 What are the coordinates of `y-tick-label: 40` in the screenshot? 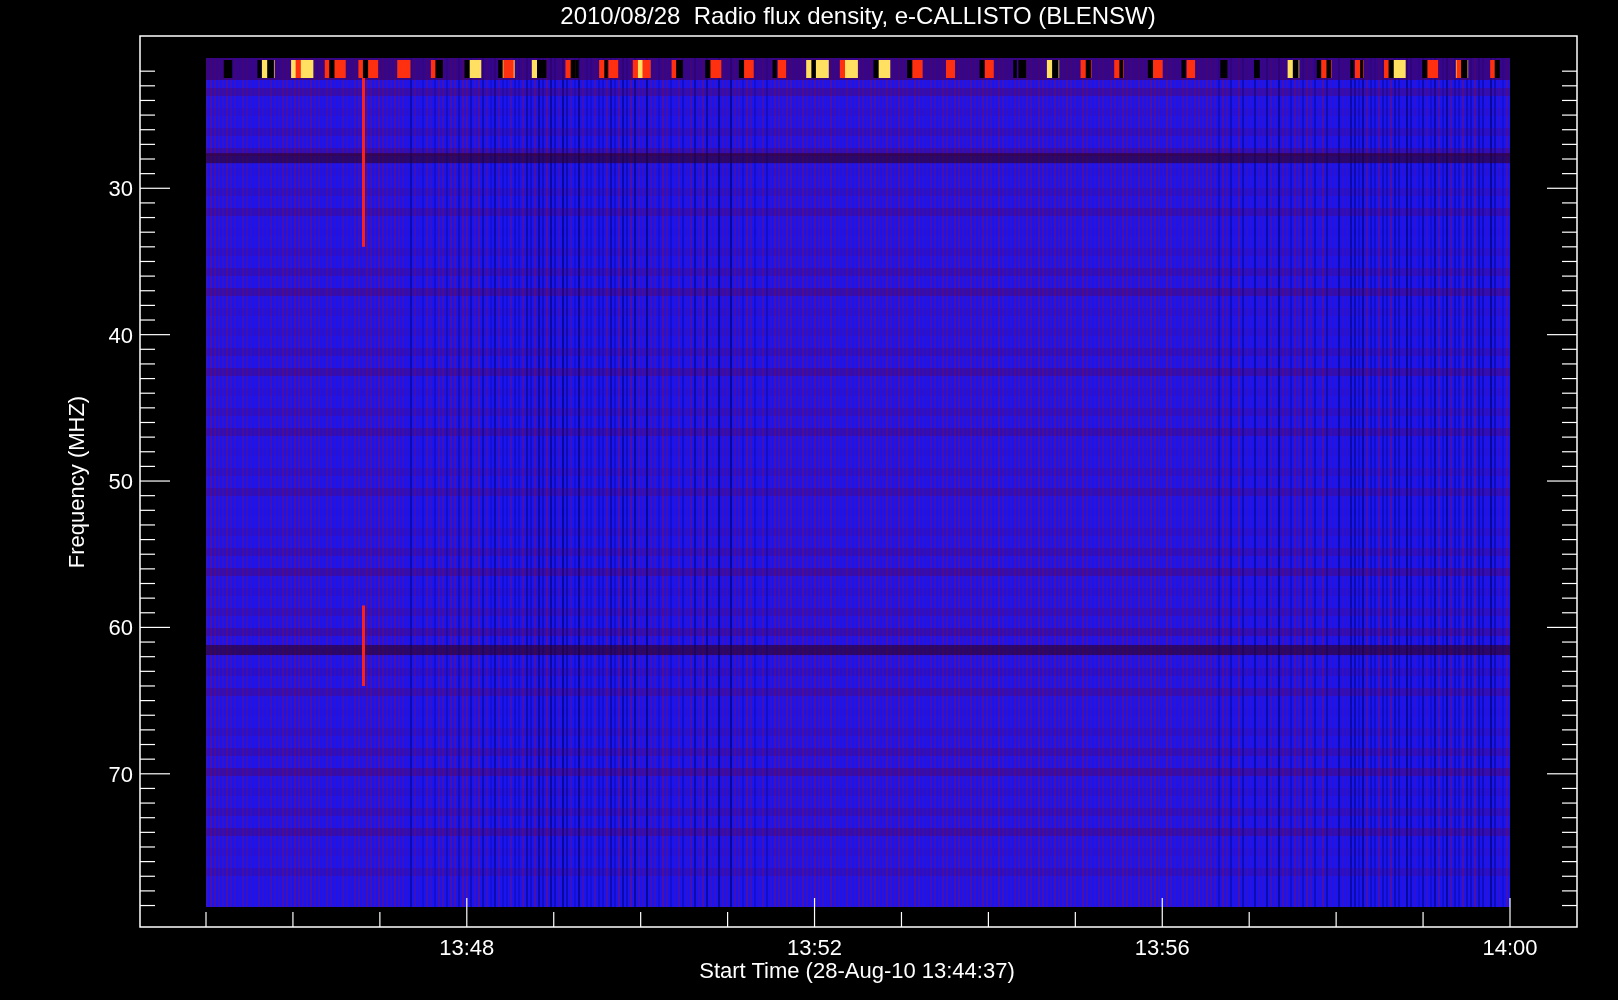 It's located at (120, 335).